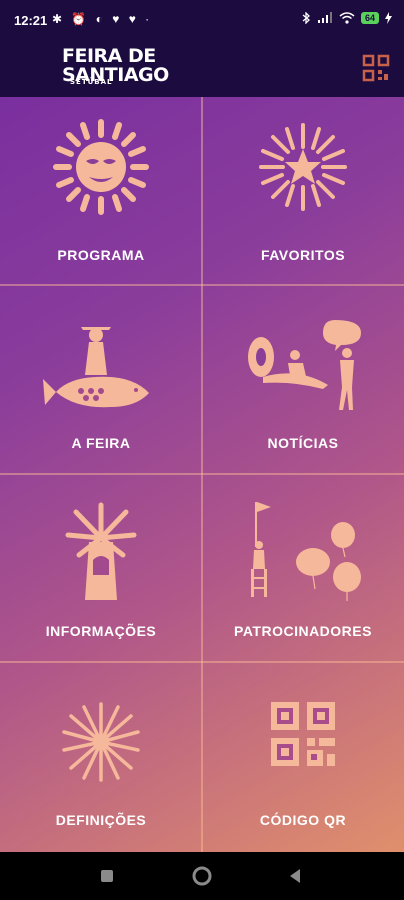  I want to click on menu-tile-definicoes: DEFINIÇÕES, so click(101, 756).